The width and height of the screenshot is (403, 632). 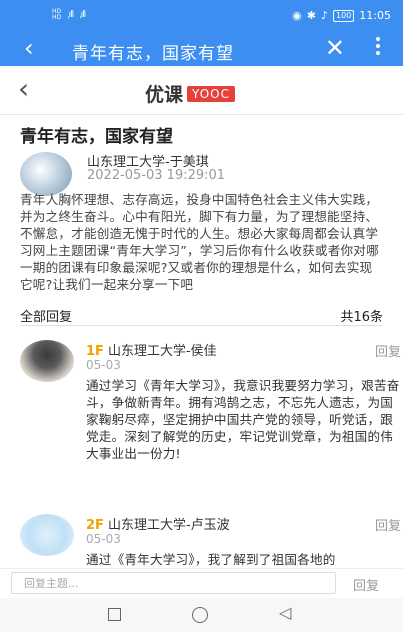 I want to click on all-replies-label: 全部回复, so click(x=46, y=317).